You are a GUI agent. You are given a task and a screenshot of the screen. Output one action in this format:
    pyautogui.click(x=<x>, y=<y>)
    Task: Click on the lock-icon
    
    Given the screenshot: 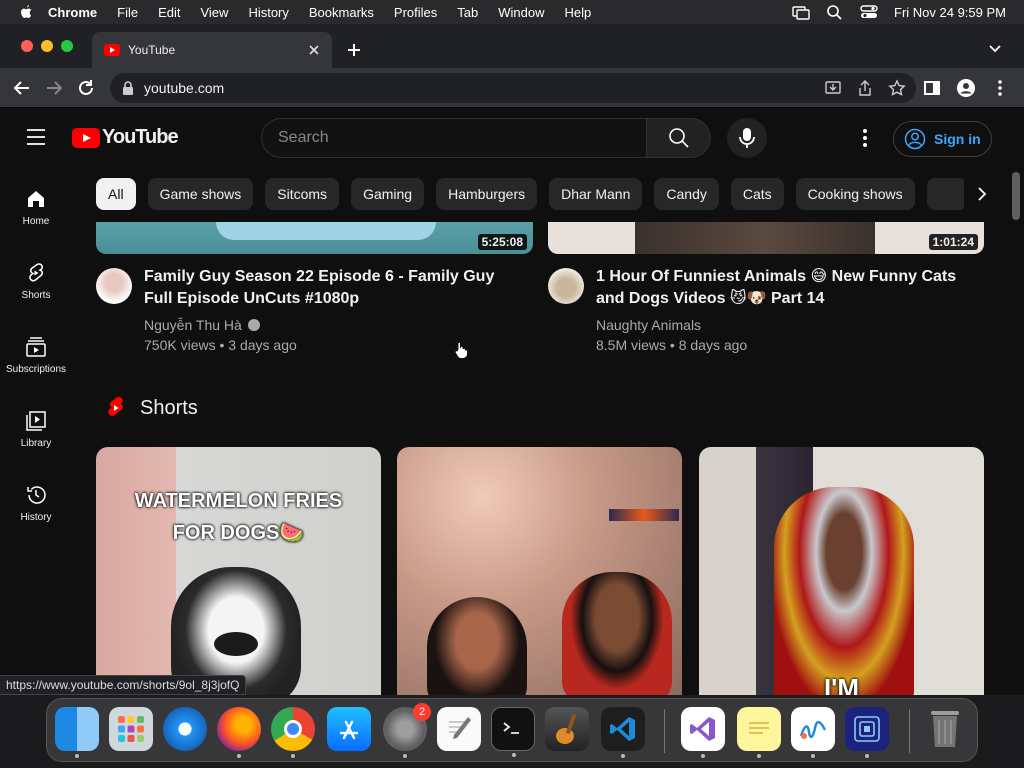 What is the action you would take?
    pyautogui.click(x=128, y=88)
    